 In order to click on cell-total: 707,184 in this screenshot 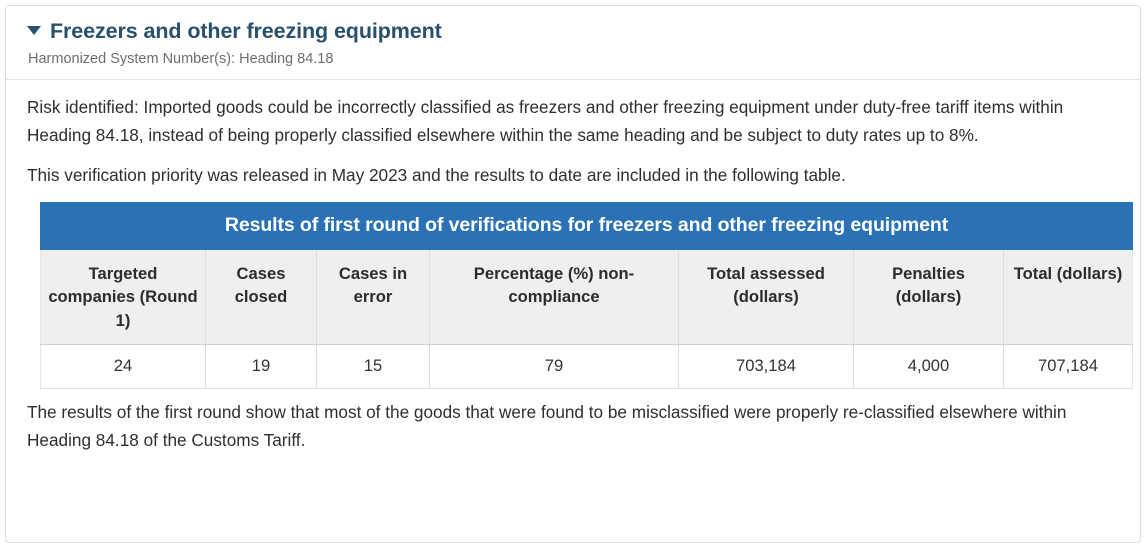, I will do `click(1068, 367)`.